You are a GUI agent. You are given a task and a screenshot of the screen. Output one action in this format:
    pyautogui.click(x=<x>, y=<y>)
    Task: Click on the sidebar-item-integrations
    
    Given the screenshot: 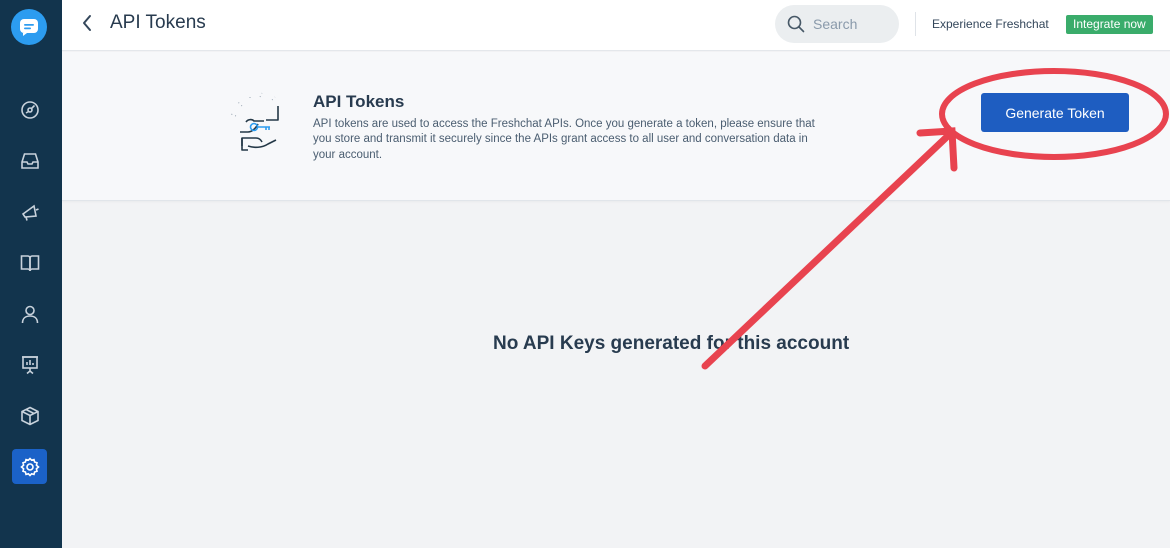 What is the action you would take?
    pyautogui.click(x=29, y=415)
    